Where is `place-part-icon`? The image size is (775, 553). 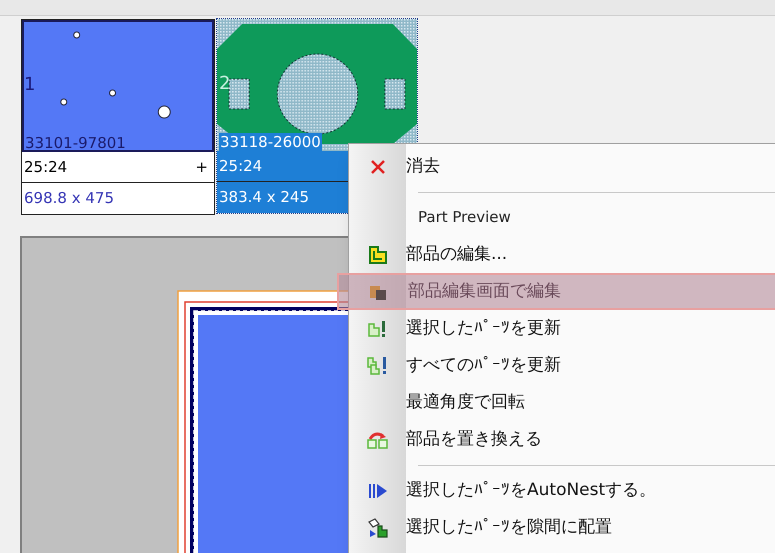 place-part-icon is located at coordinates (377, 528).